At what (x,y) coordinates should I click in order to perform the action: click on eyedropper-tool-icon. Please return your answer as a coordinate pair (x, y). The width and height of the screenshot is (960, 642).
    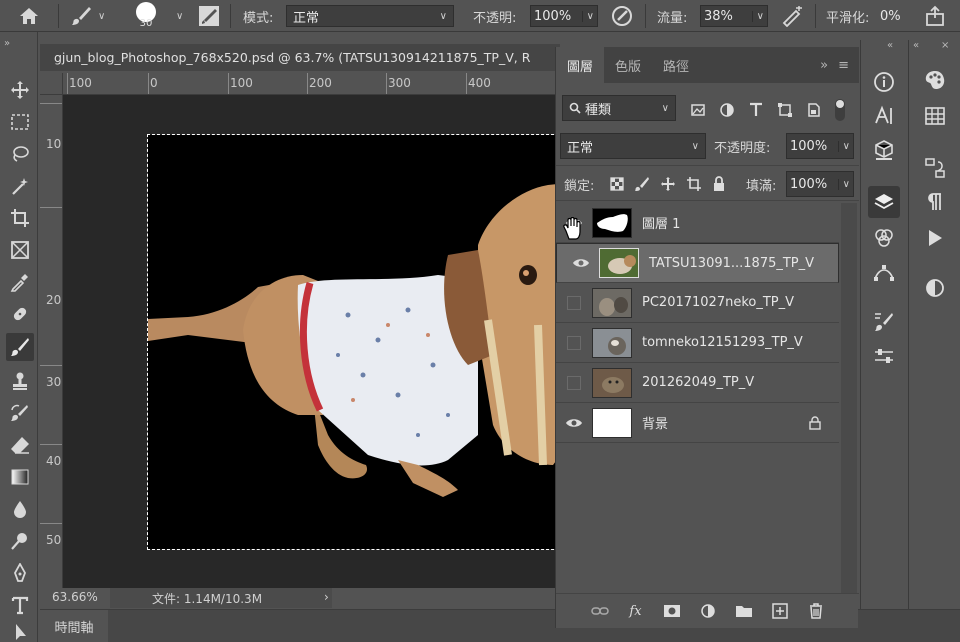
    Looking at the image, I should click on (20, 282).